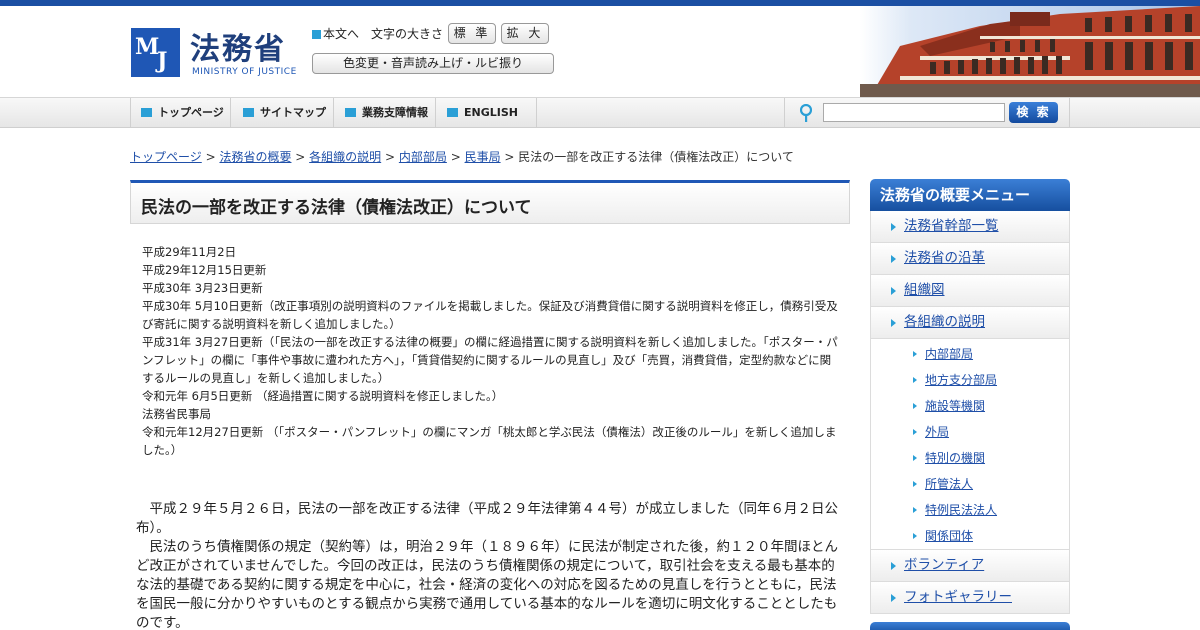 The width and height of the screenshot is (1200, 630). I want to click on moj-logo-mark: M J, so click(155, 52).